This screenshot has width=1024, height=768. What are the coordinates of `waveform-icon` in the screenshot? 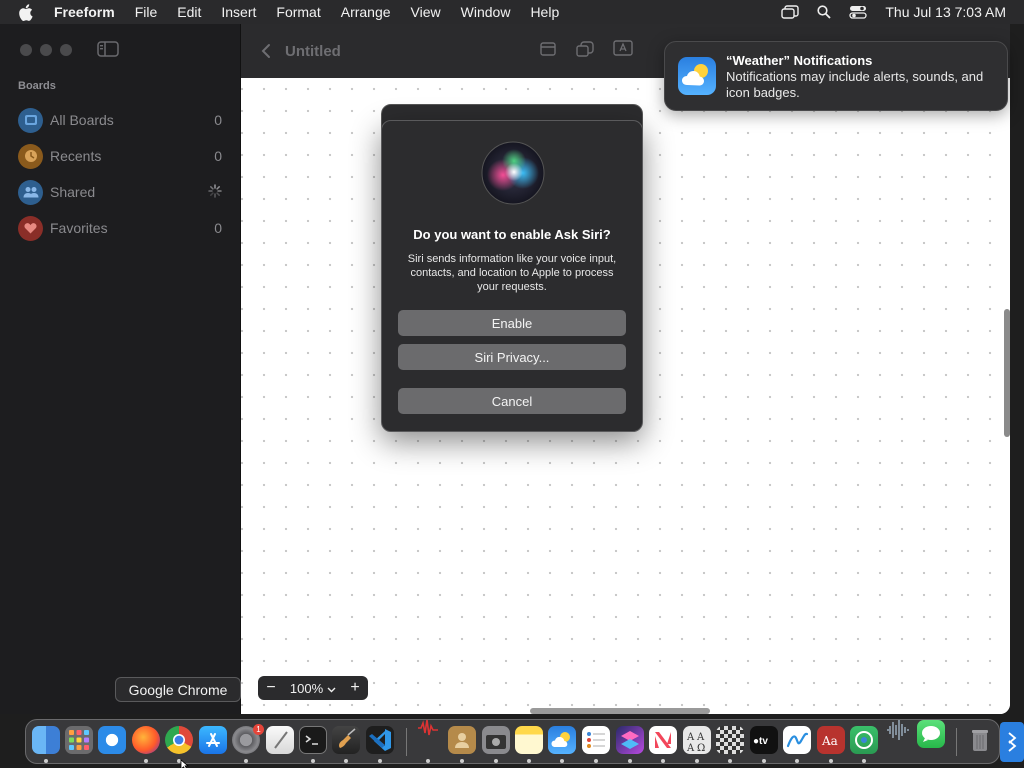 It's located at (898, 730).